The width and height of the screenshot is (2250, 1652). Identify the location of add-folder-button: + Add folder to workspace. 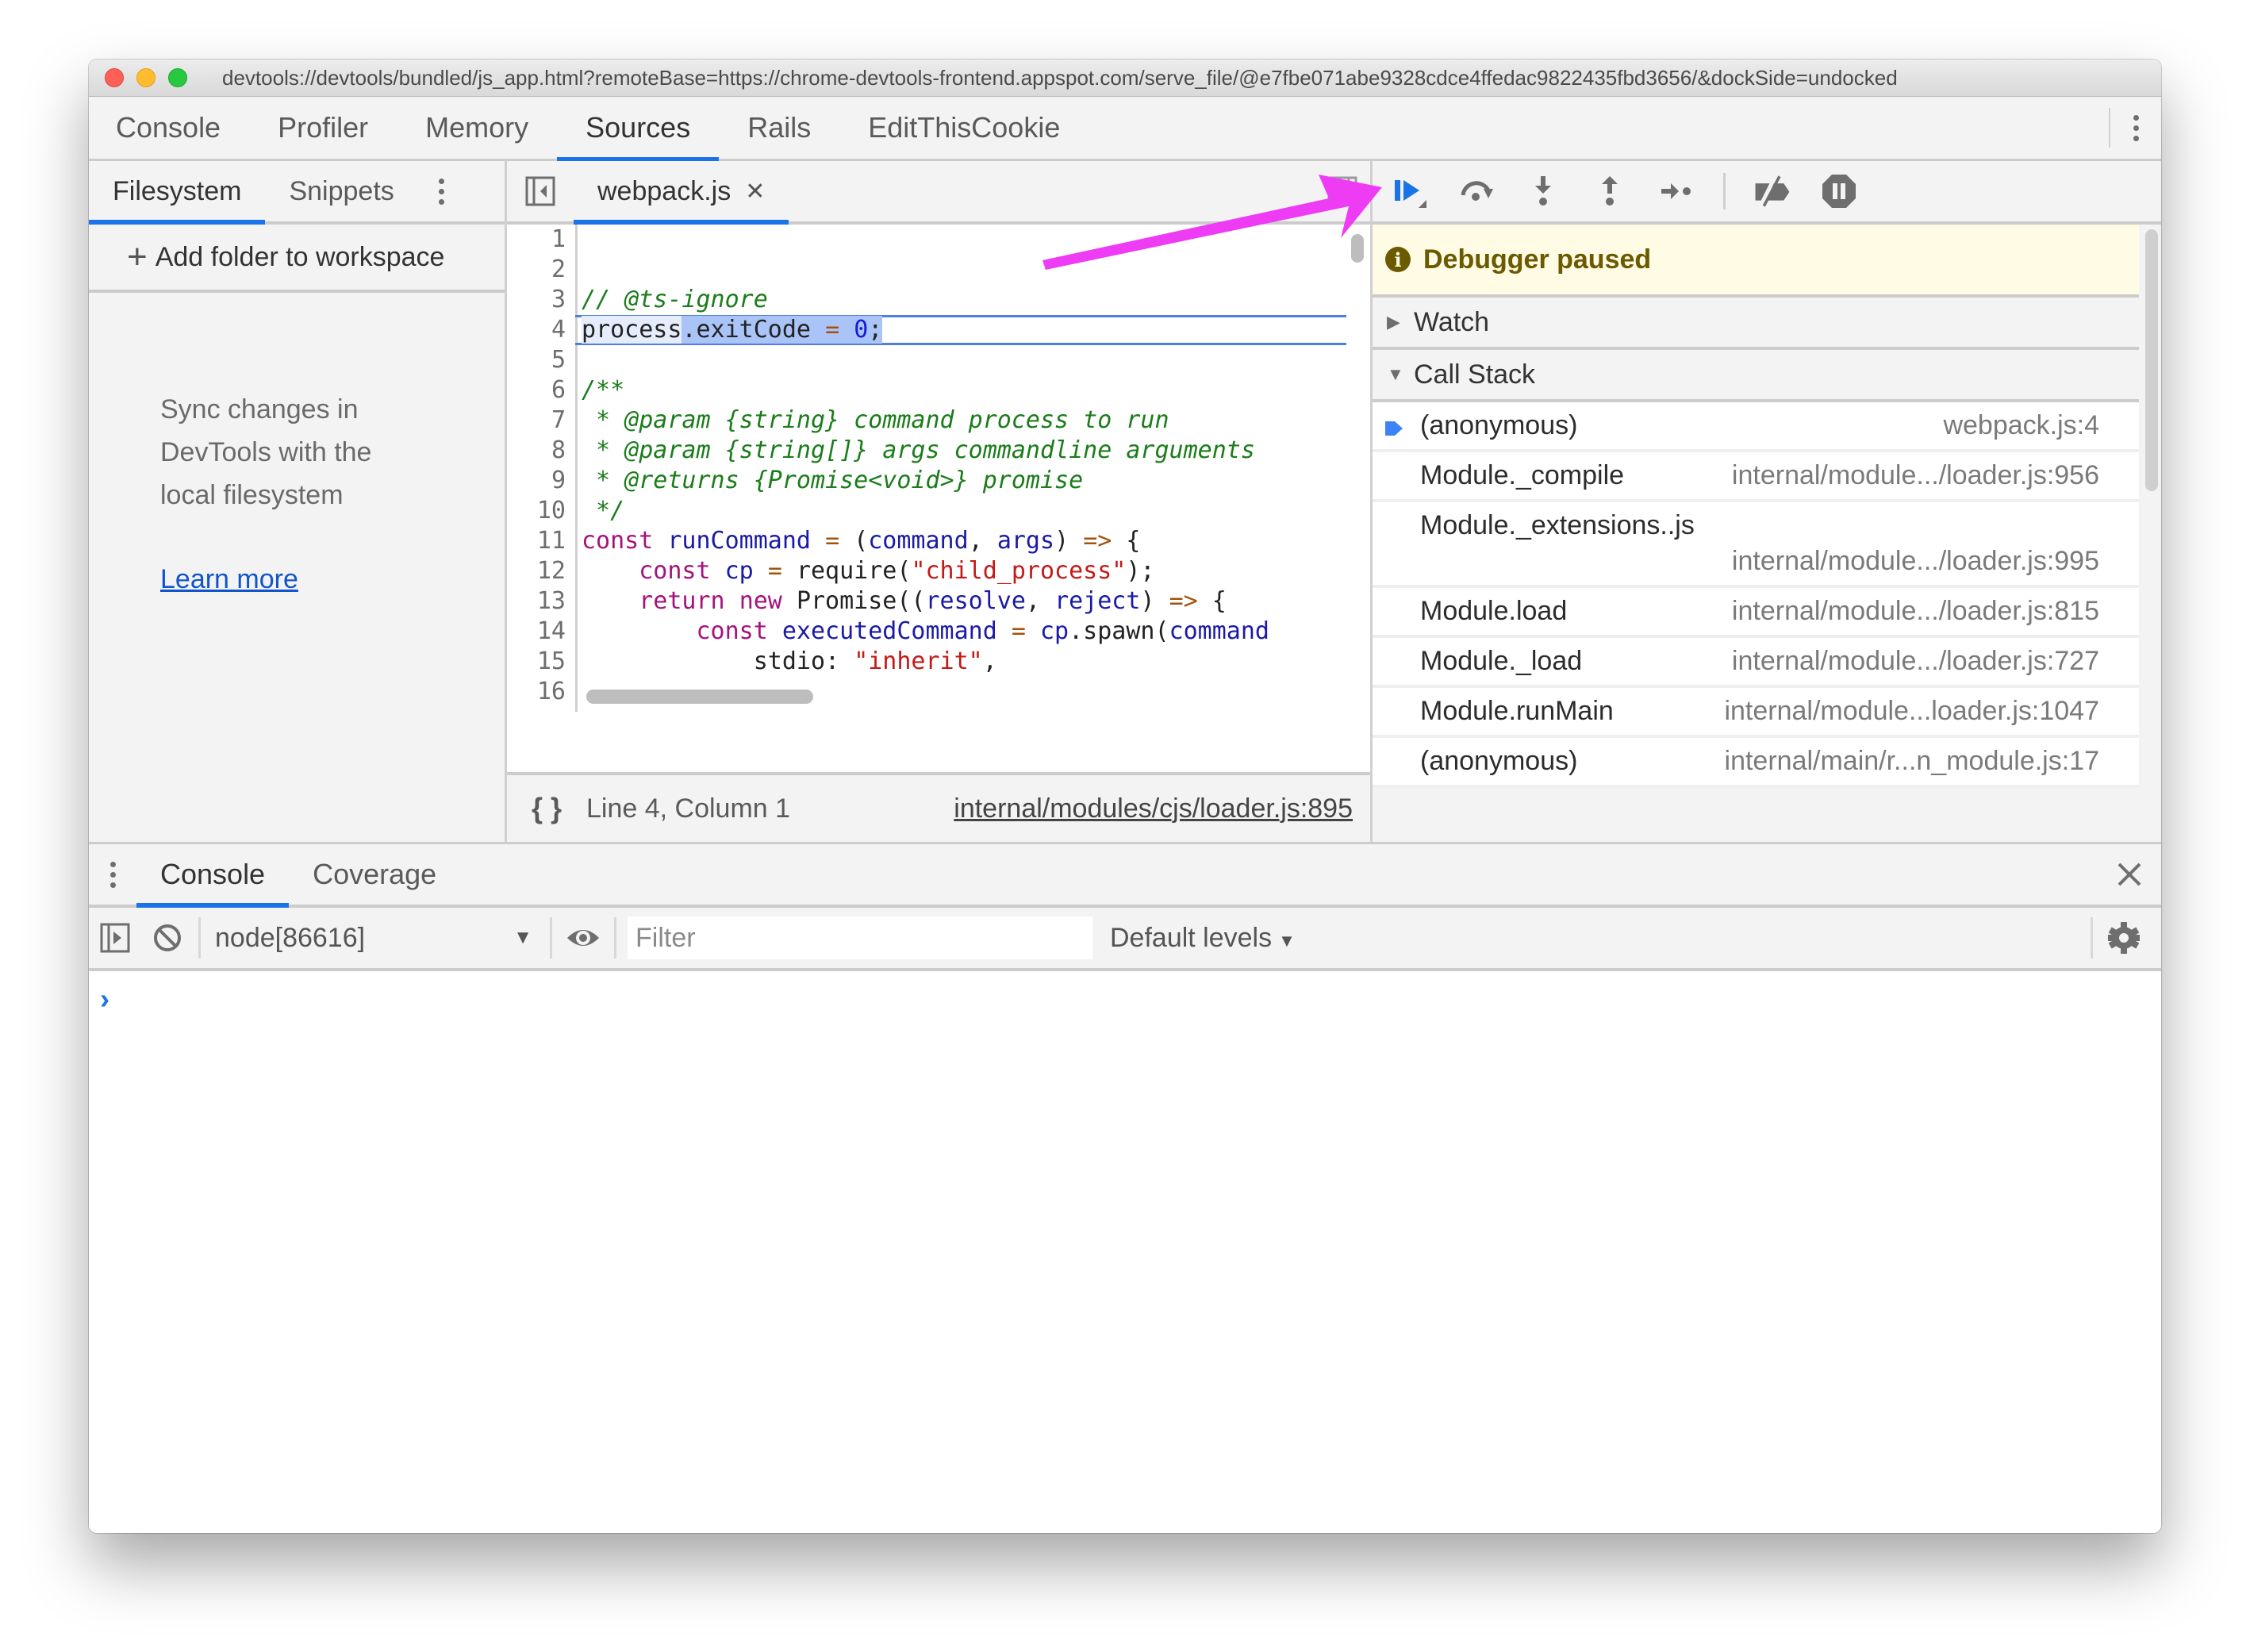
(297, 259).